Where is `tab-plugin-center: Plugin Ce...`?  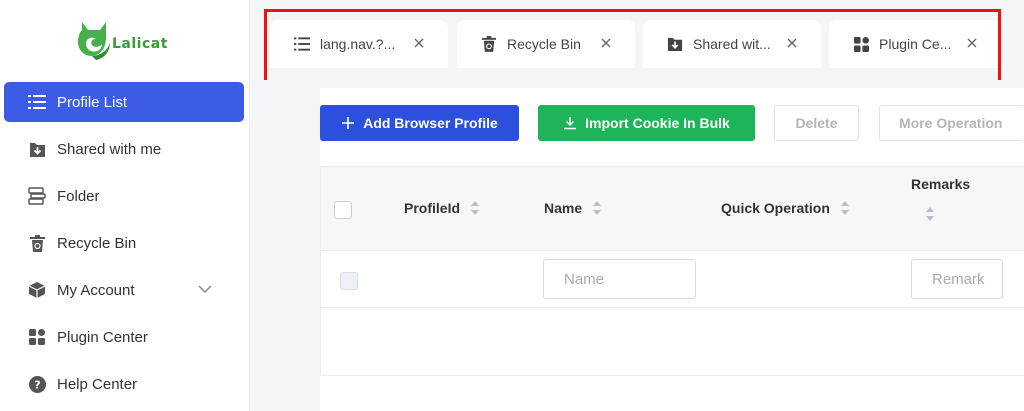
tab-plugin-center: Plugin Ce... is located at coordinates (915, 44).